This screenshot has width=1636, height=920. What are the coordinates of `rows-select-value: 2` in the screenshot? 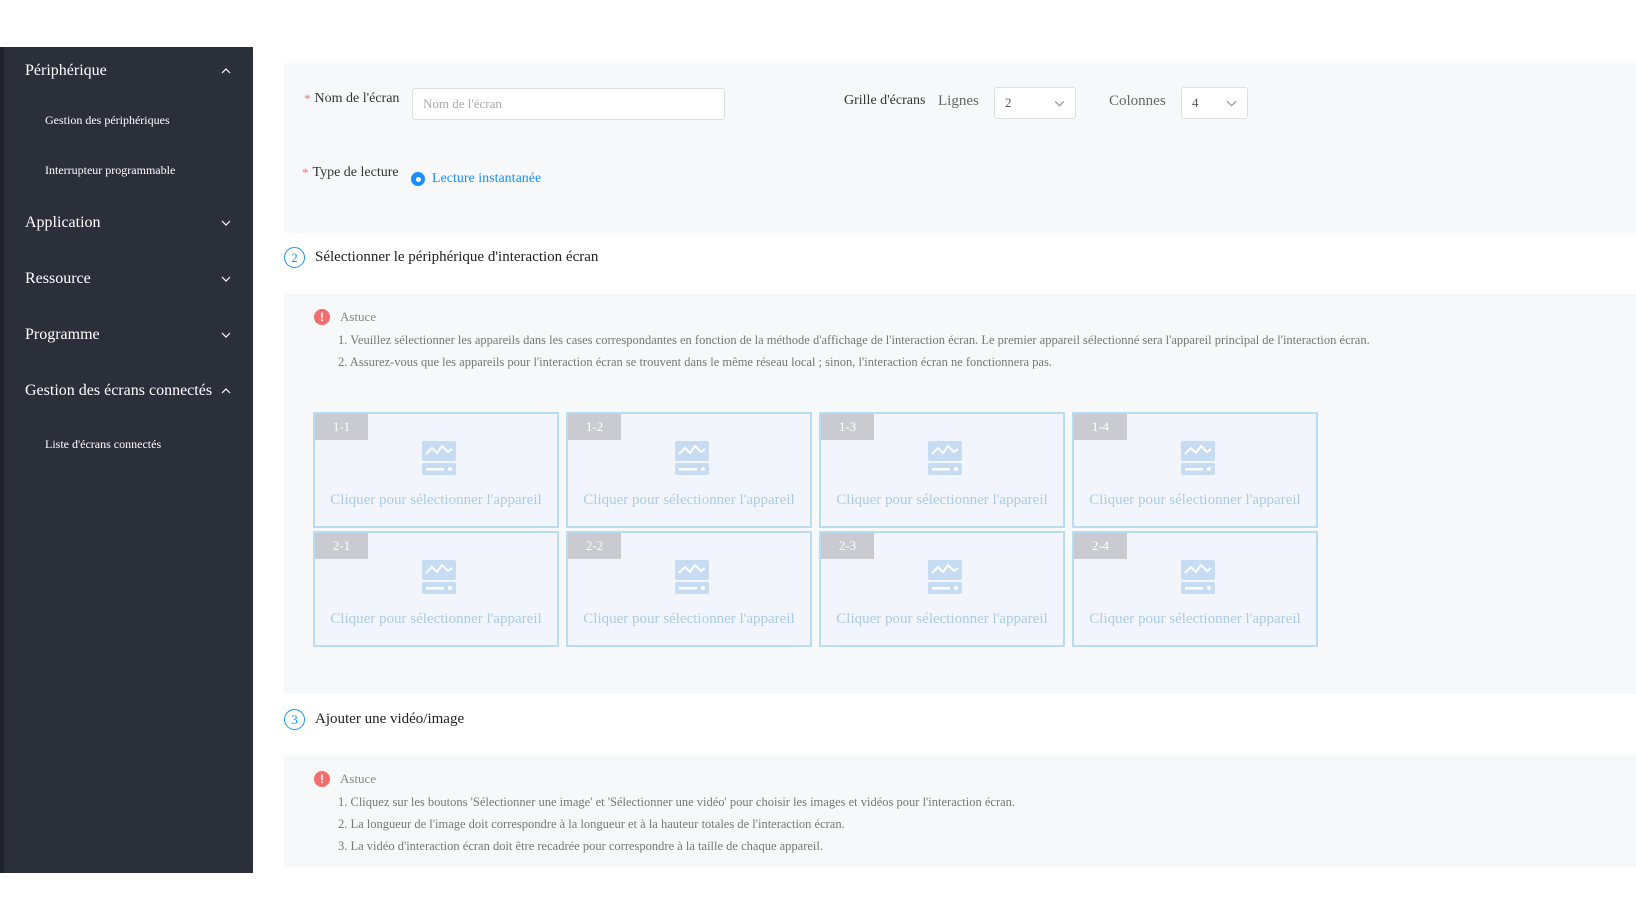 It's located at (1008, 102).